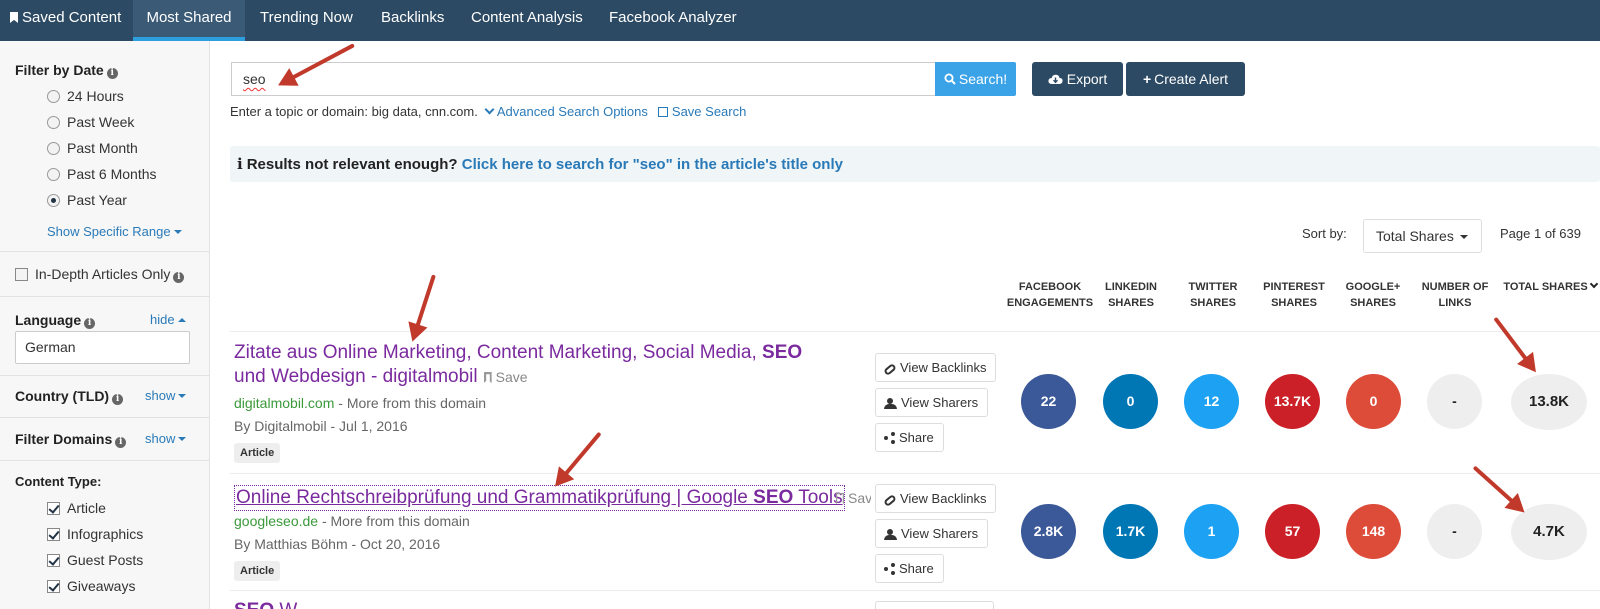 Image resolution: width=1600 pixels, height=609 pixels. Describe the element at coordinates (100, 274) in the screenshot. I see `in-depth-articles-checkbox: In-Depth Articles Only i` at that location.